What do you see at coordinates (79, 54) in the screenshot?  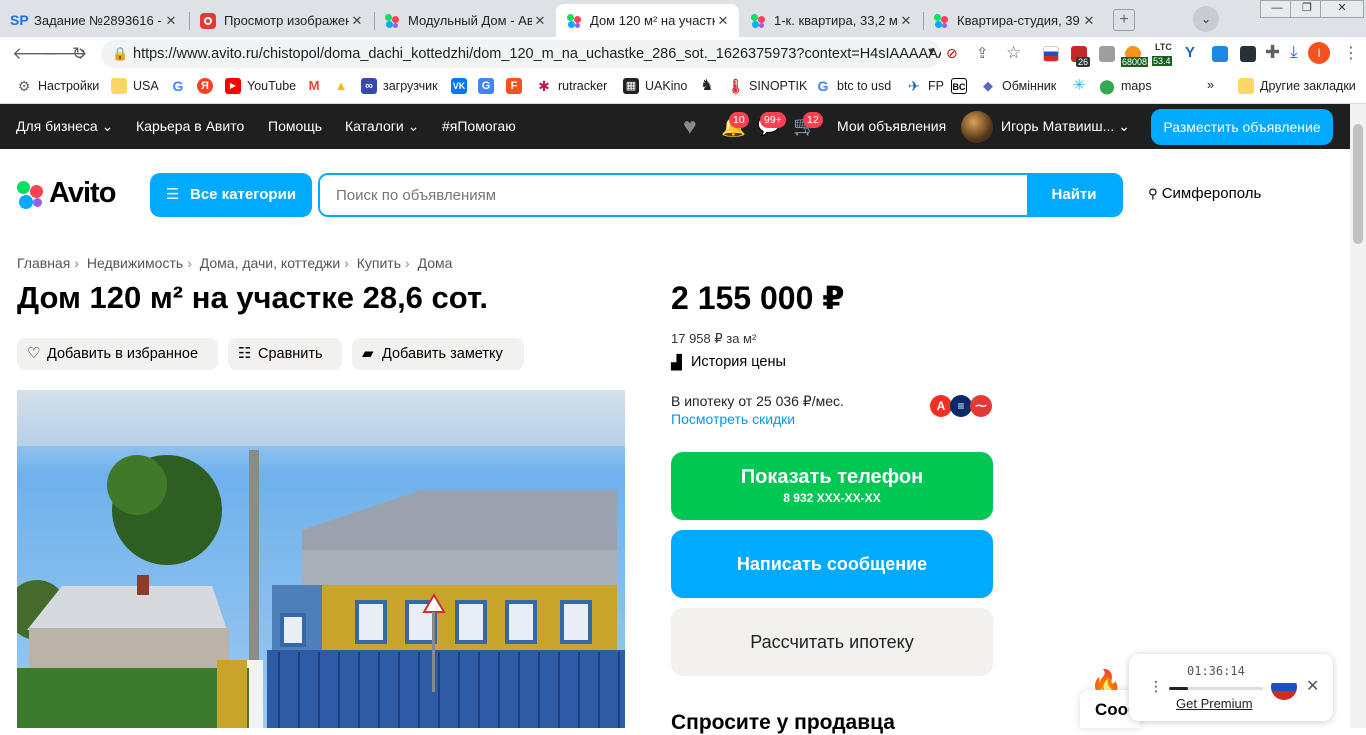 I see `reload-icon: ↻` at bounding box center [79, 54].